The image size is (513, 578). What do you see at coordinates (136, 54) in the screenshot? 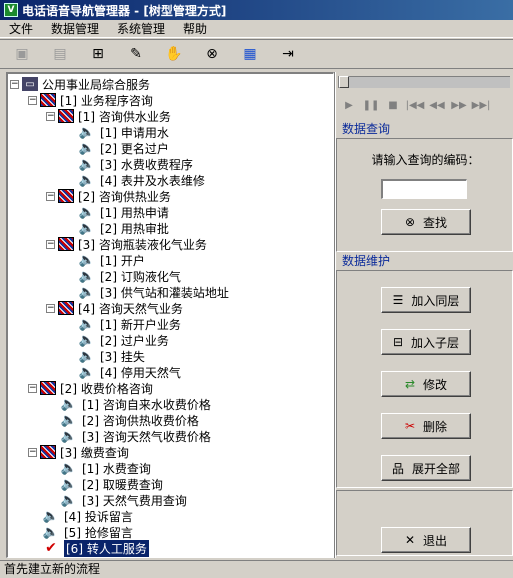
I see `edit-icon: ✎` at bounding box center [136, 54].